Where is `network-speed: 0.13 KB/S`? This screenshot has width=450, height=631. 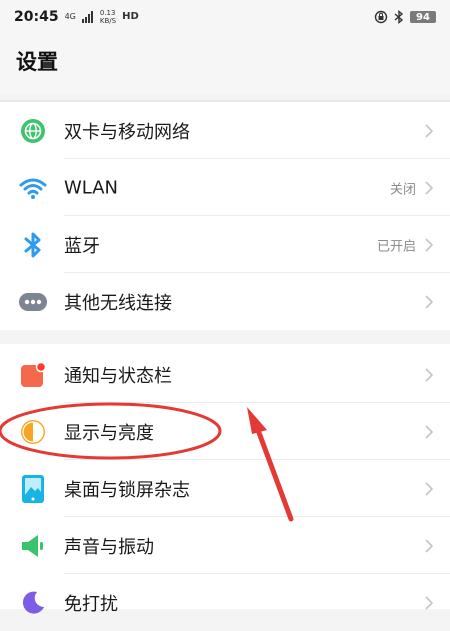
network-speed: 0.13 KB/S is located at coordinates (108, 17).